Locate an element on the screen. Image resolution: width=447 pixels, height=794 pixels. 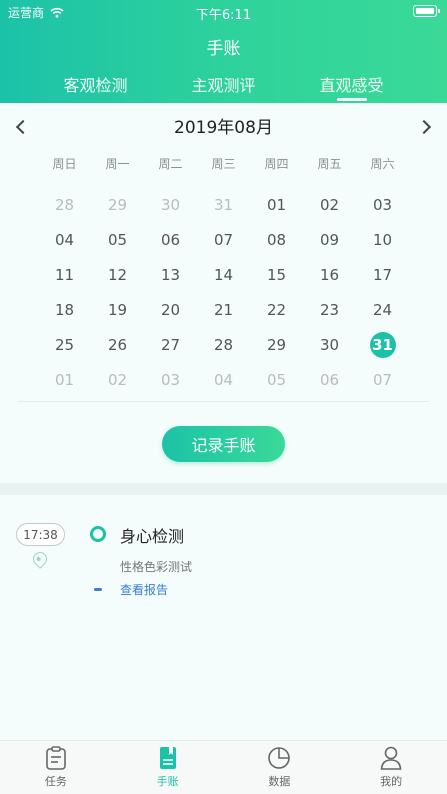
calendar-day: 22 is located at coordinates (276, 309).